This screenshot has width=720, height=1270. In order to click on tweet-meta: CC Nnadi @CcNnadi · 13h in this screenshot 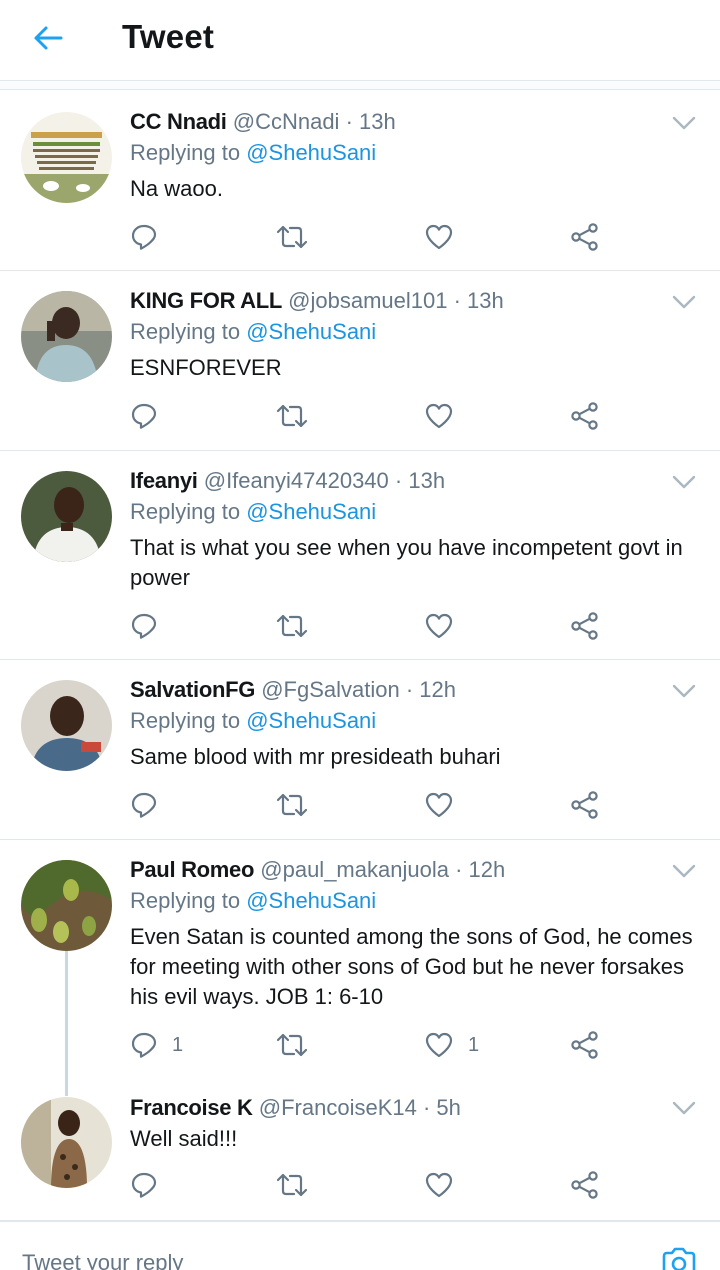, I will do `click(395, 122)`.